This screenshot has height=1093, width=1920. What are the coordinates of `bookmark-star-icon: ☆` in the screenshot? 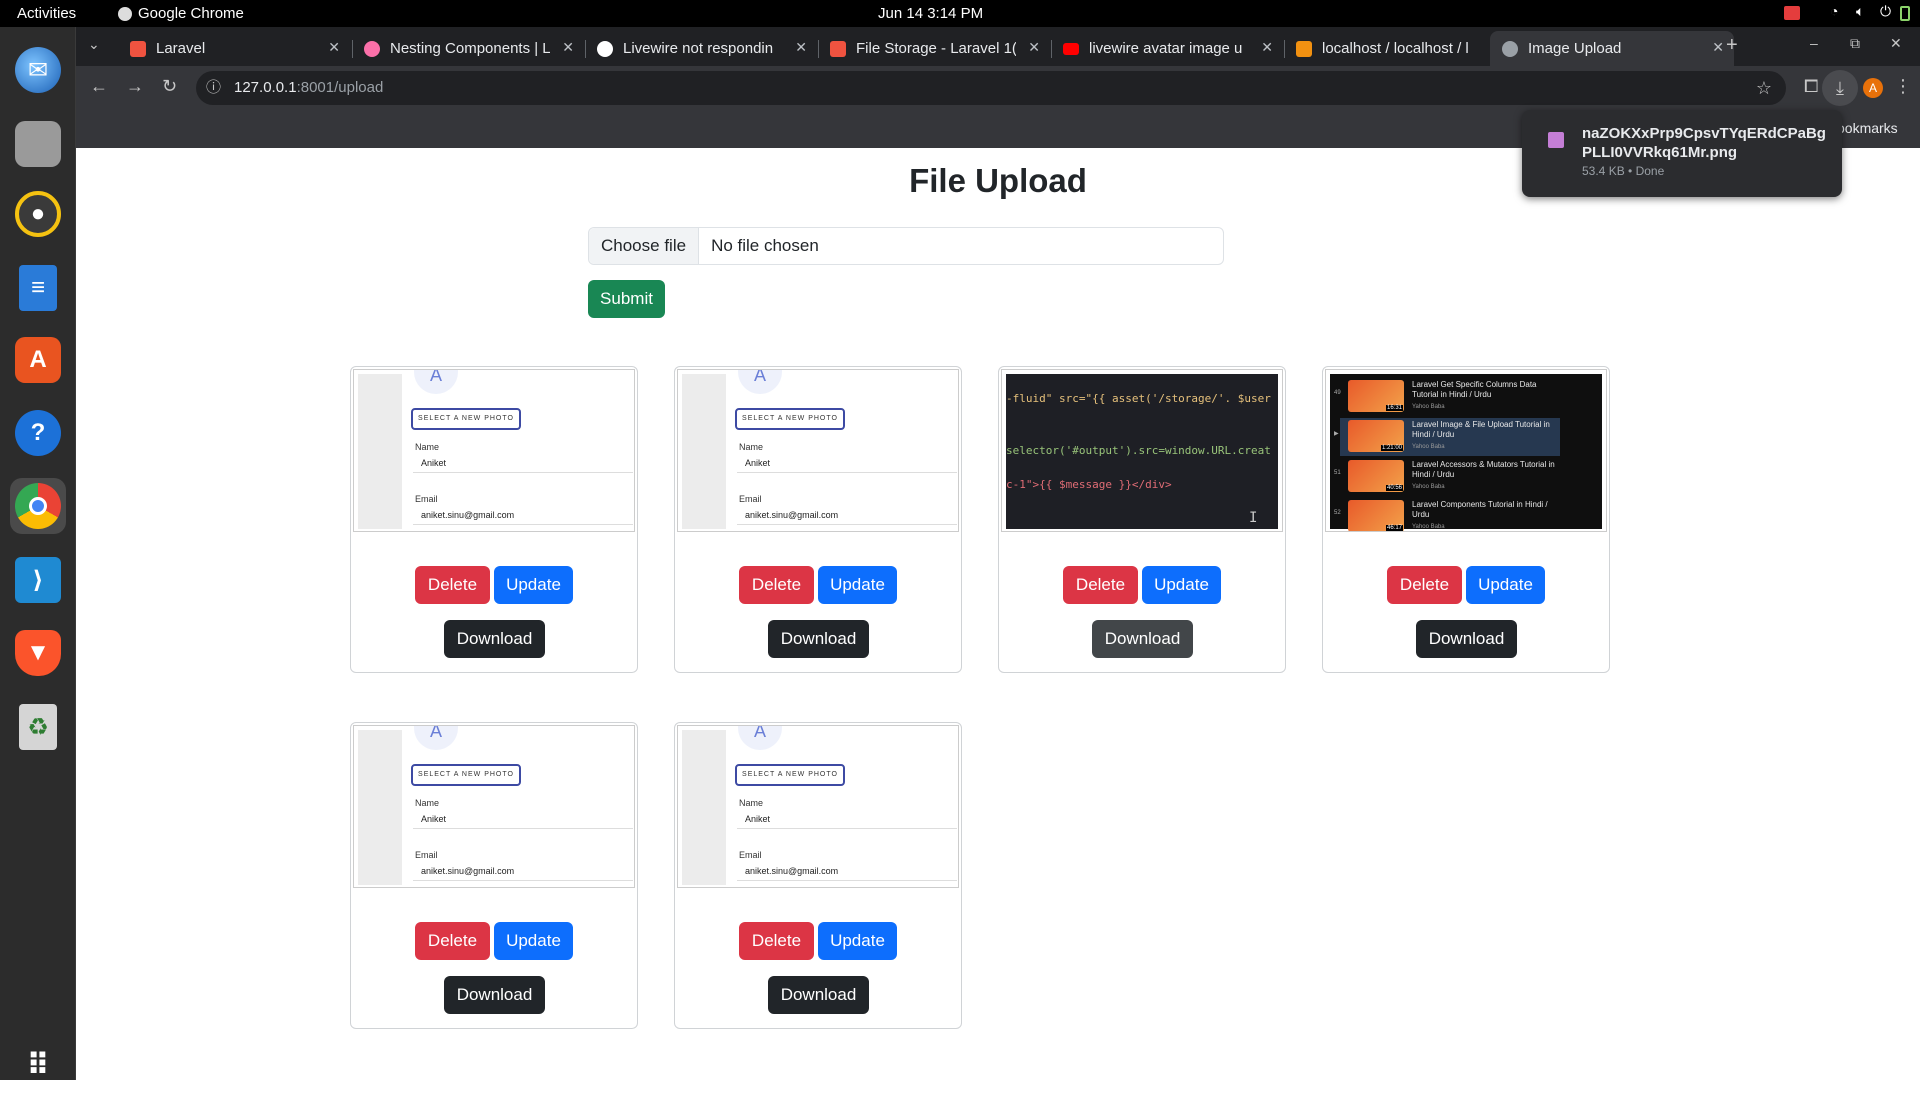 It's located at (1764, 88).